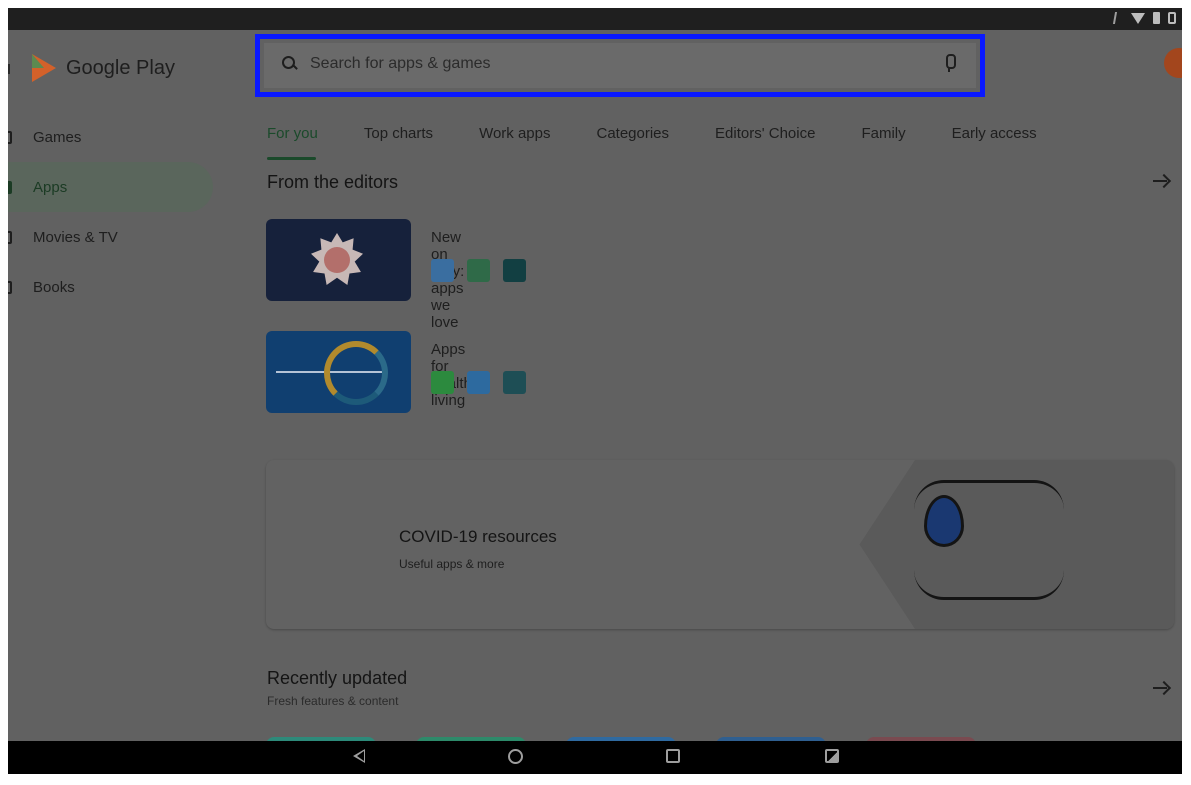 The width and height of the screenshot is (1191, 785). Describe the element at coordinates (452, 564) in the screenshot. I see `covid-card-subtitle: Useful apps & more` at that location.